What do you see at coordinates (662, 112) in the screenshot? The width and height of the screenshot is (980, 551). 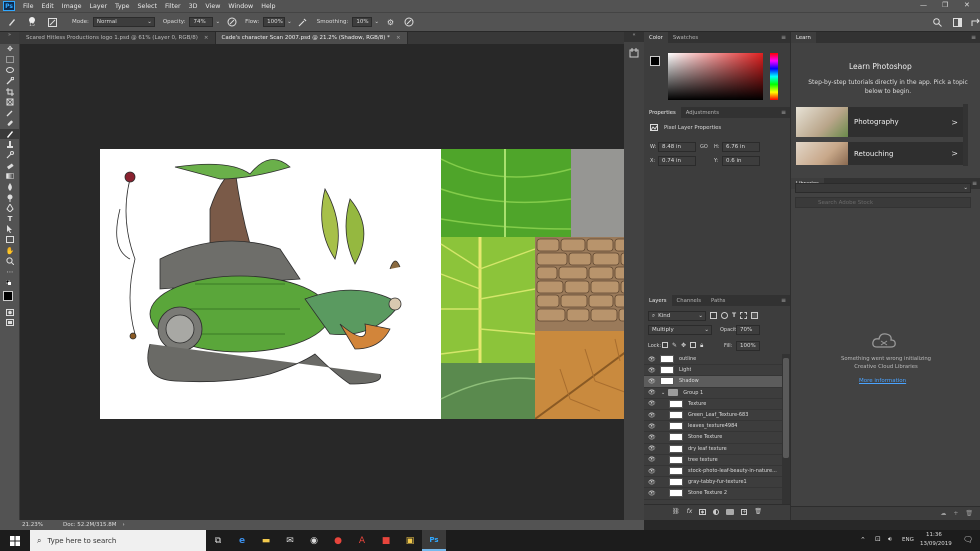 I see `tab-properties: Properties` at bounding box center [662, 112].